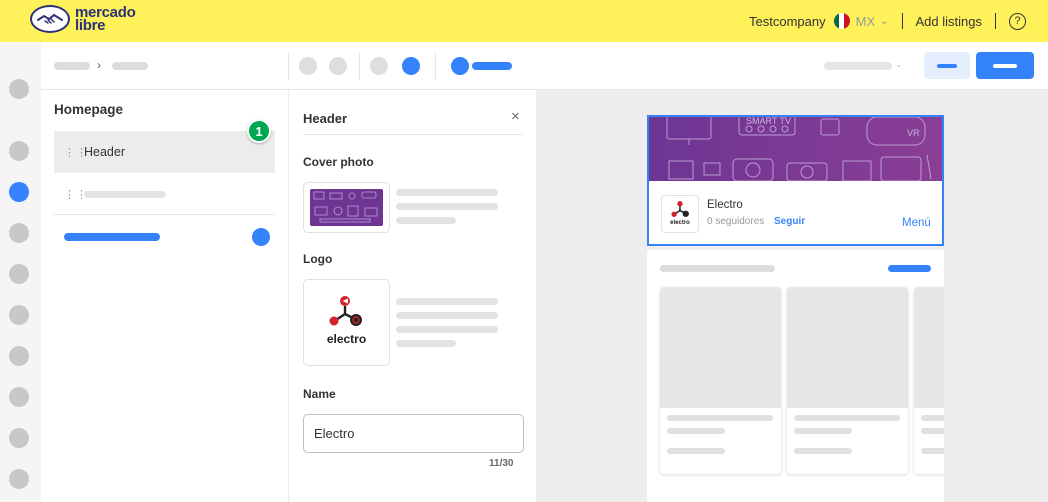 Image resolution: width=1048 pixels, height=502 pixels. I want to click on cover-photo-label: Cover photo, so click(338, 162).